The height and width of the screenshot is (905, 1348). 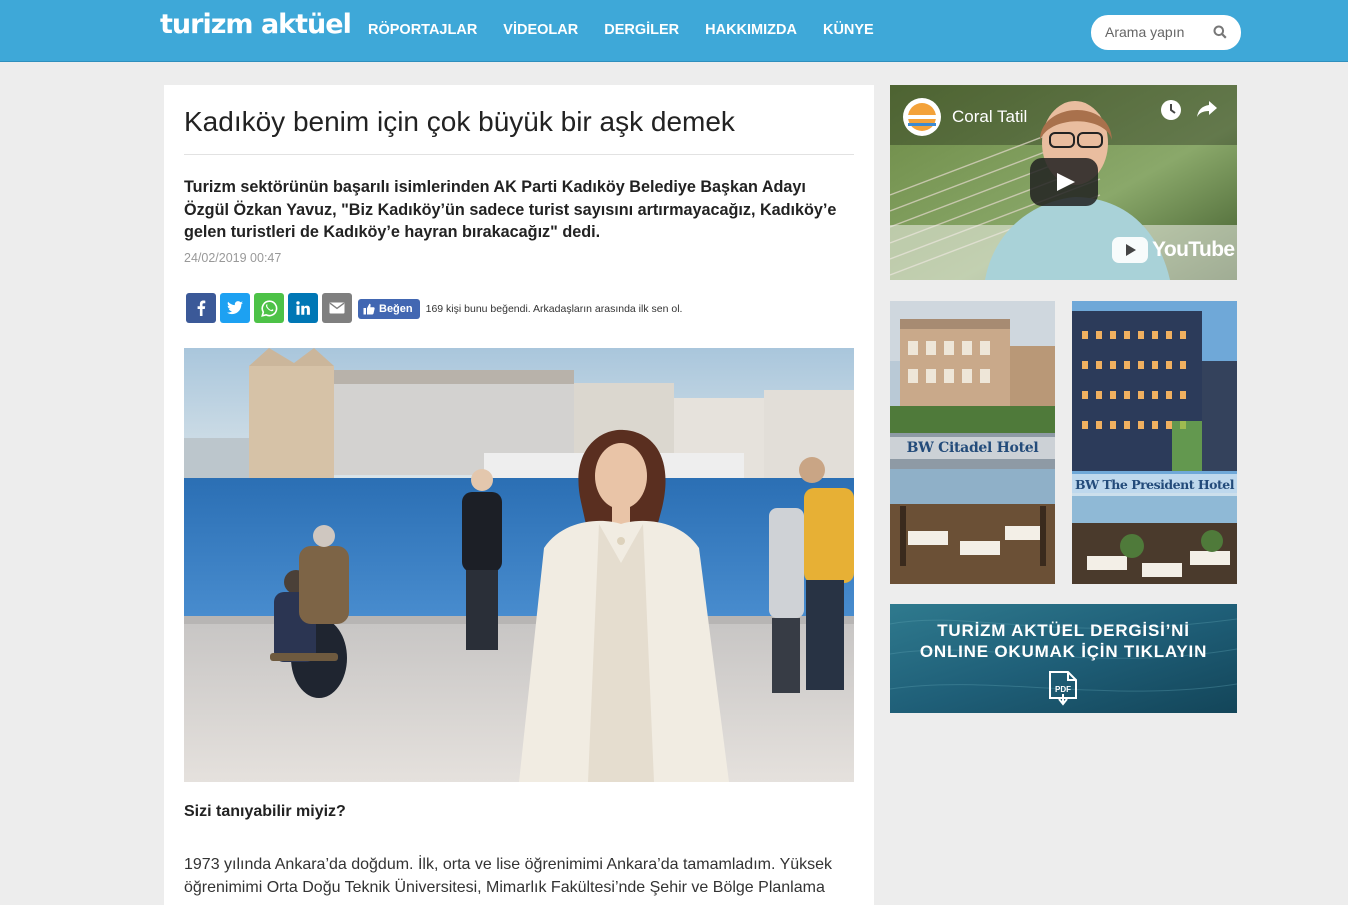 I want to click on hotel-ad-citadel: BW Citadel Hotel, so click(x=972, y=442).